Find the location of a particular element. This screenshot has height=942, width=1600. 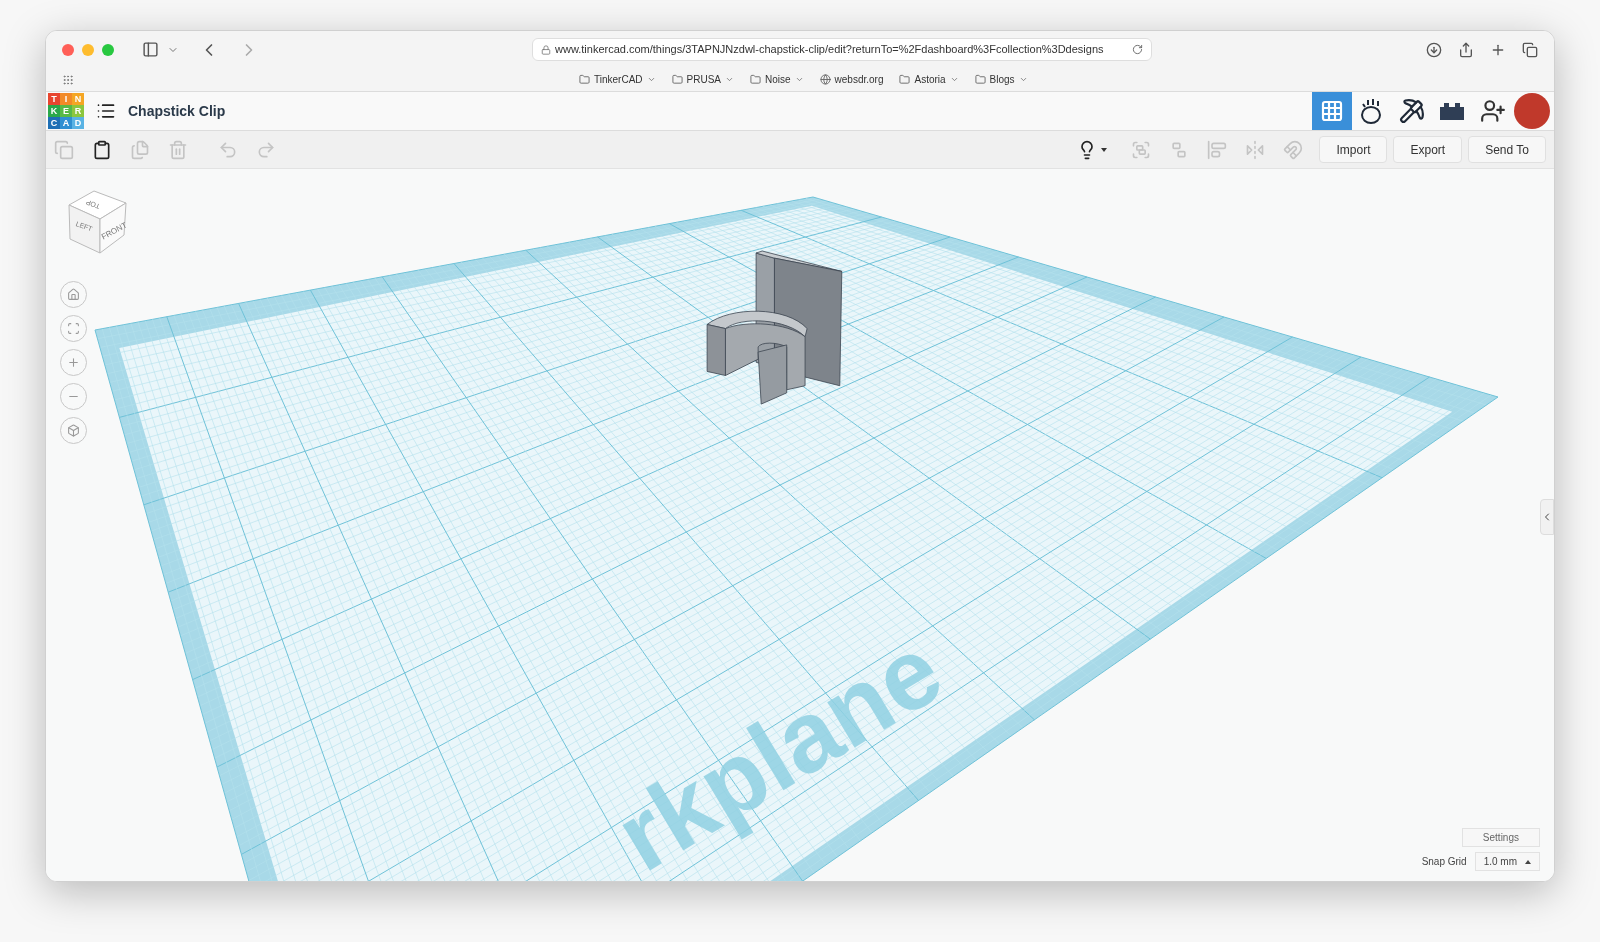

fit-view-icon is located at coordinates (73, 328).